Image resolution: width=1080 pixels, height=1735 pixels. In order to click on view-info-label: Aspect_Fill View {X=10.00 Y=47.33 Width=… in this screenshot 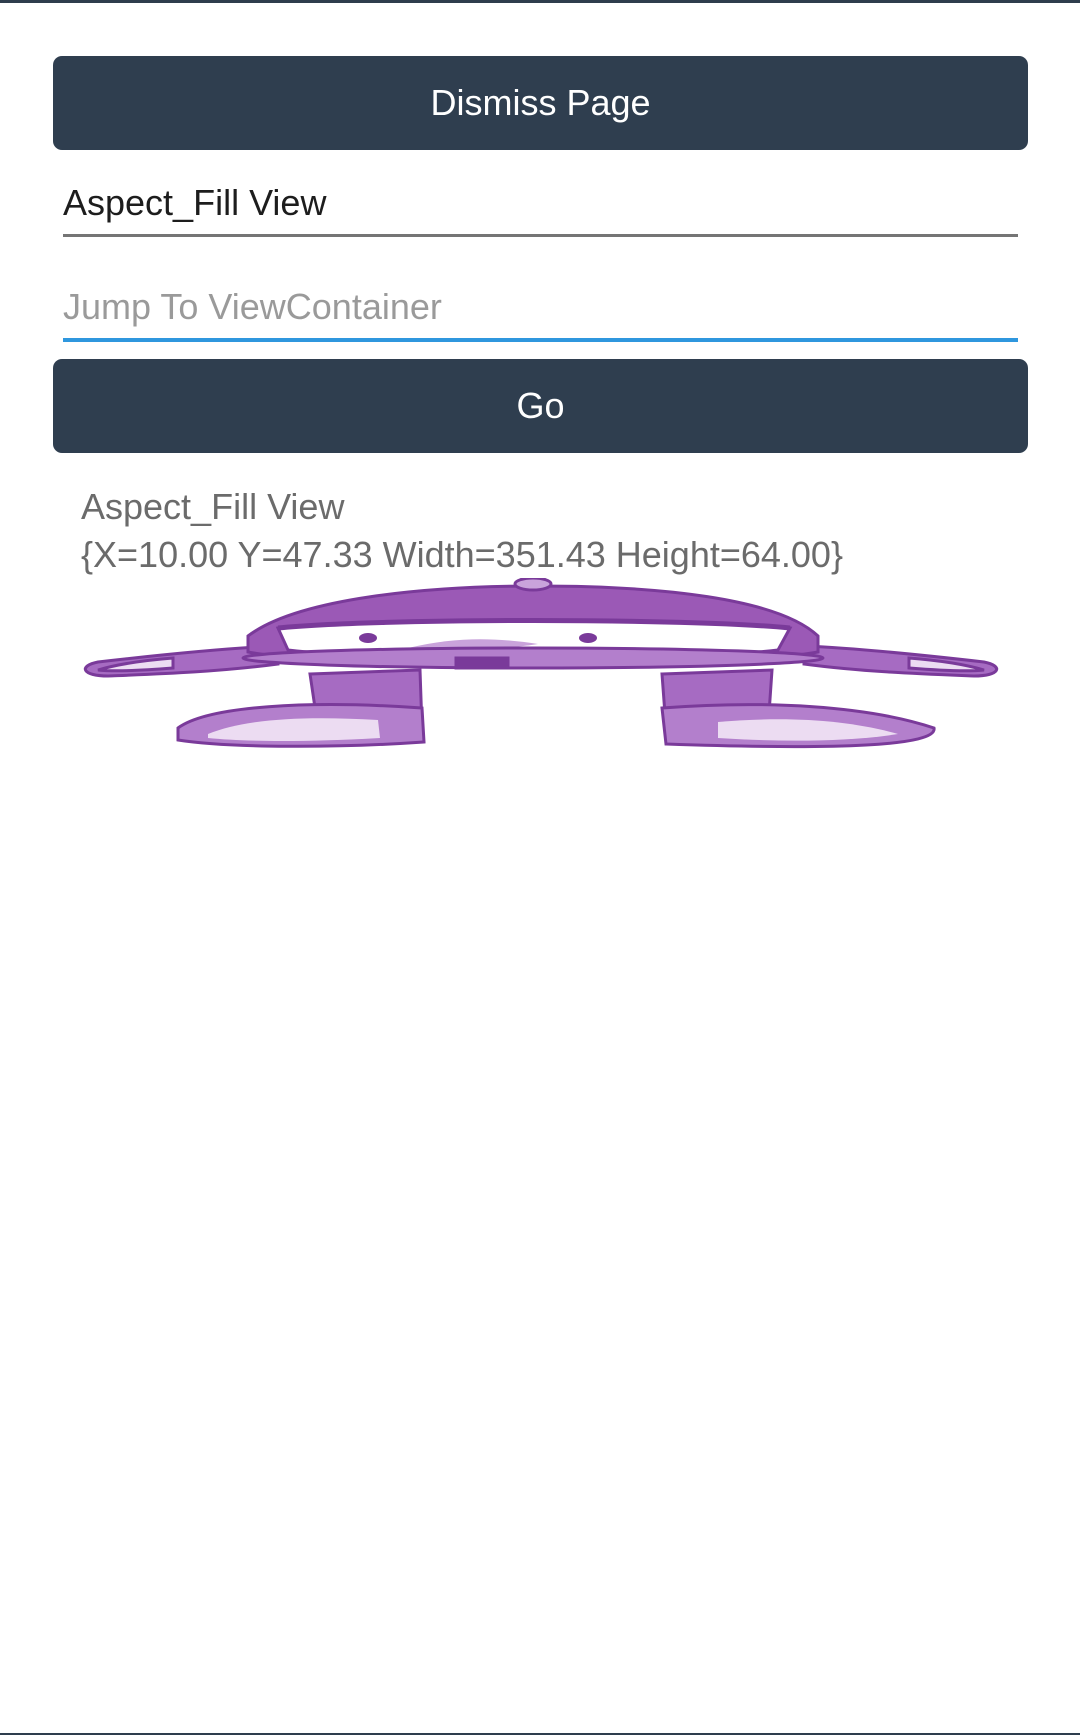, I will do `click(462, 531)`.